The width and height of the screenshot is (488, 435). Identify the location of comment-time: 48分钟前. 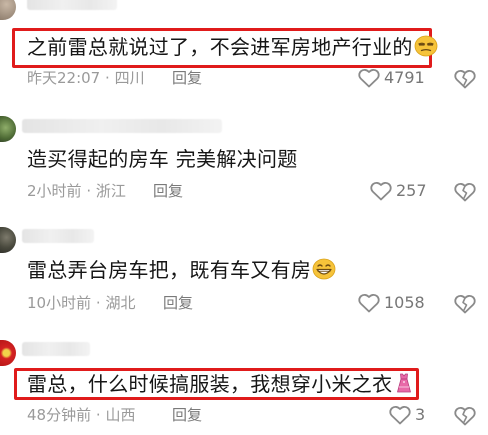
(59, 415).